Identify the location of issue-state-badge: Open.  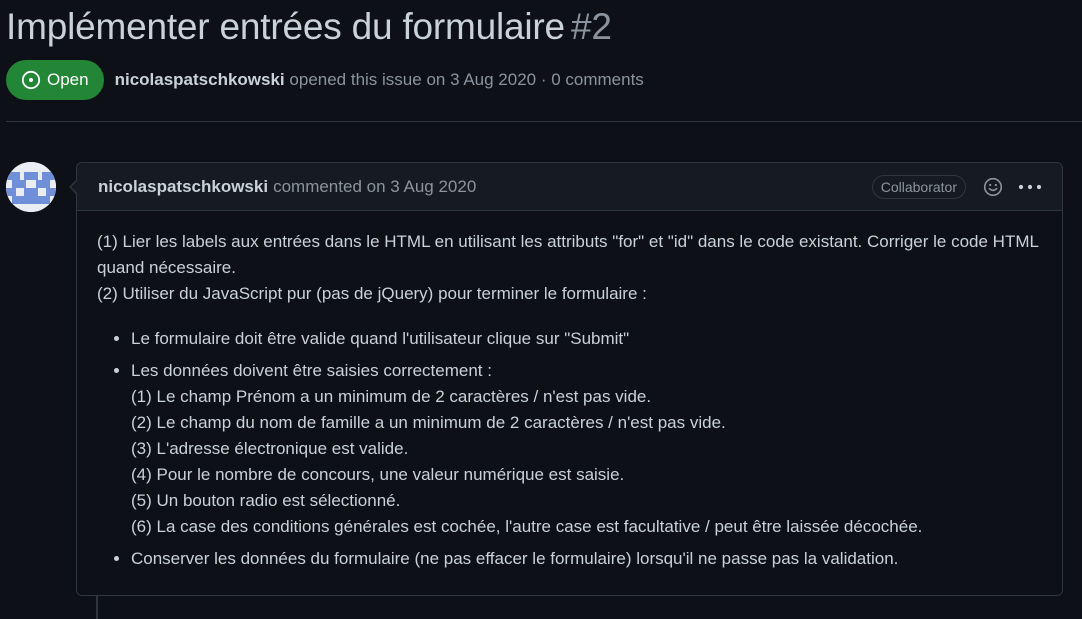
(55, 80).